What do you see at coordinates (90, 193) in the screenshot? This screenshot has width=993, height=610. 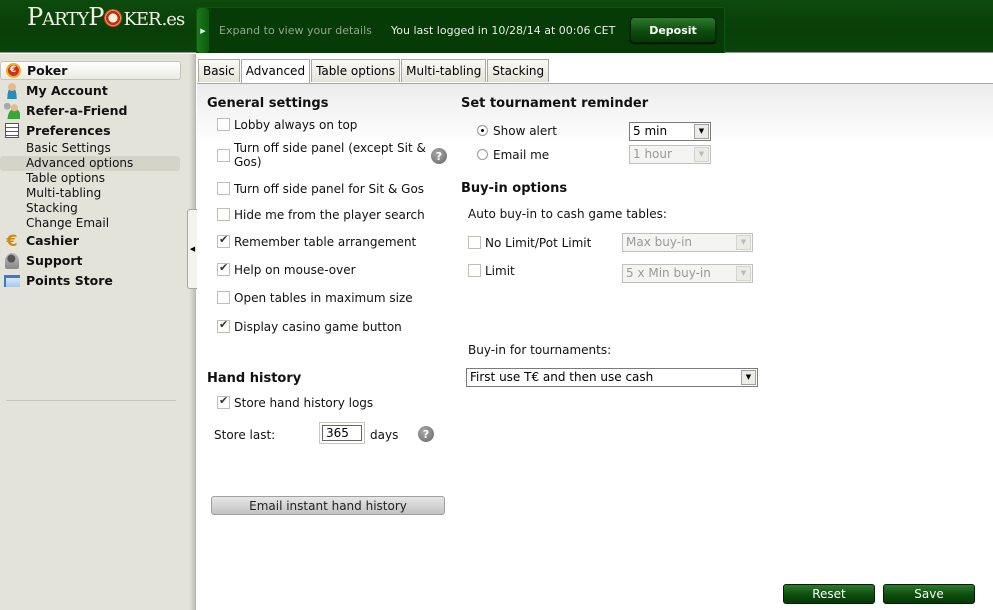 I see `sidebar-subitem-multi-tabling: Multi-tabling` at bounding box center [90, 193].